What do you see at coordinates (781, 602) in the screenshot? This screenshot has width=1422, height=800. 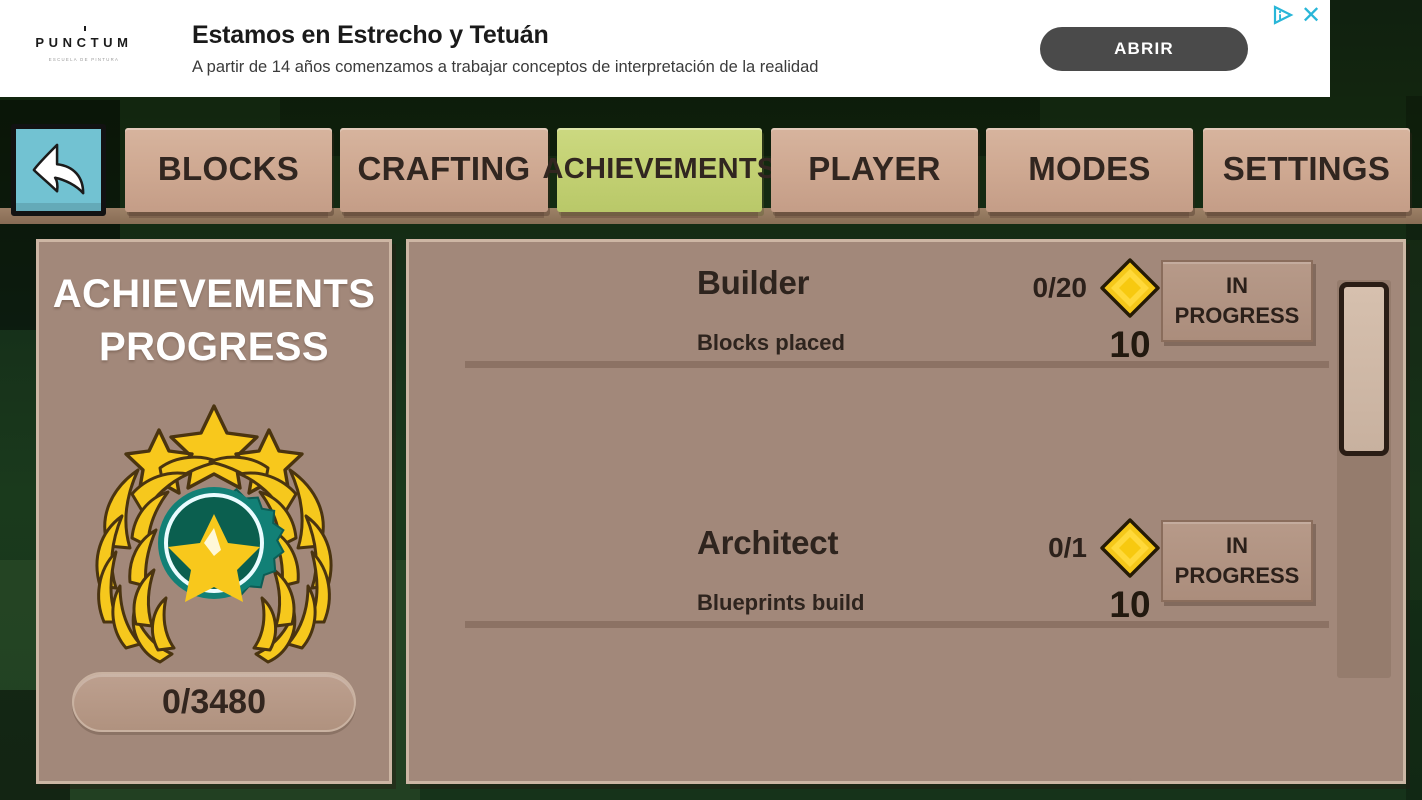 I see `achievement-subtitle: Blueprints build` at bounding box center [781, 602].